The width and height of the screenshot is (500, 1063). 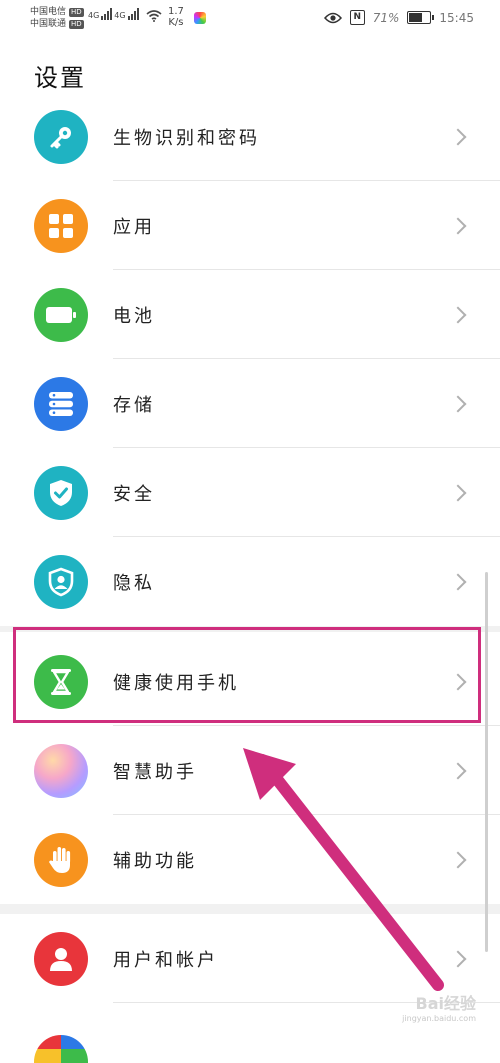 What do you see at coordinates (332, 17) in the screenshot?
I see `eye-icon` at bounding box center [332, 17].